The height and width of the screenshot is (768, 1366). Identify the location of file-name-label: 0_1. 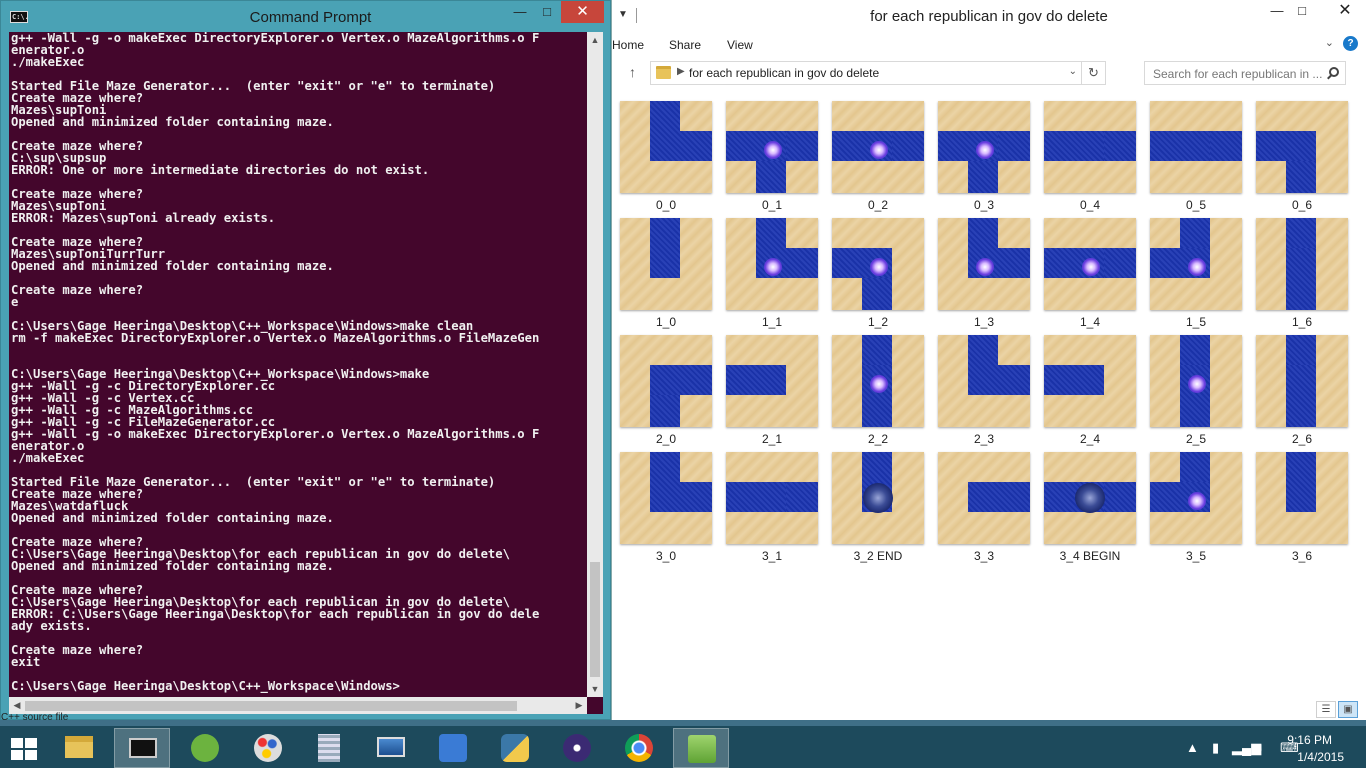
(772, 205).